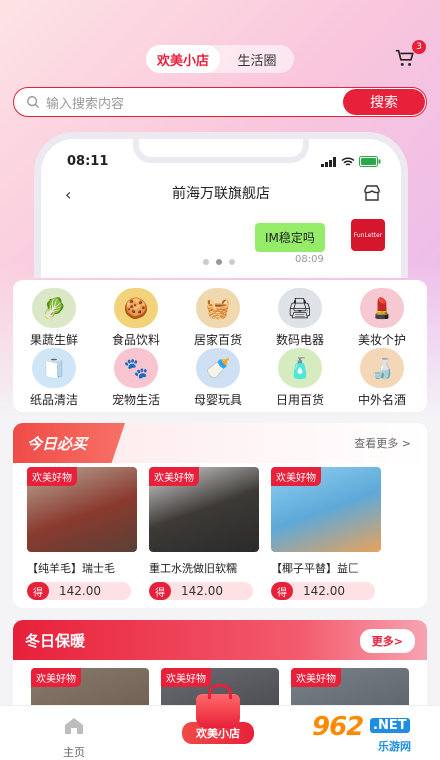 The width and height of the screenshot is (440, 760). What do you see at coordinates (218, 368) in the screenshot?
I see `category-image: 🍼` at bounding box center [218, 368].